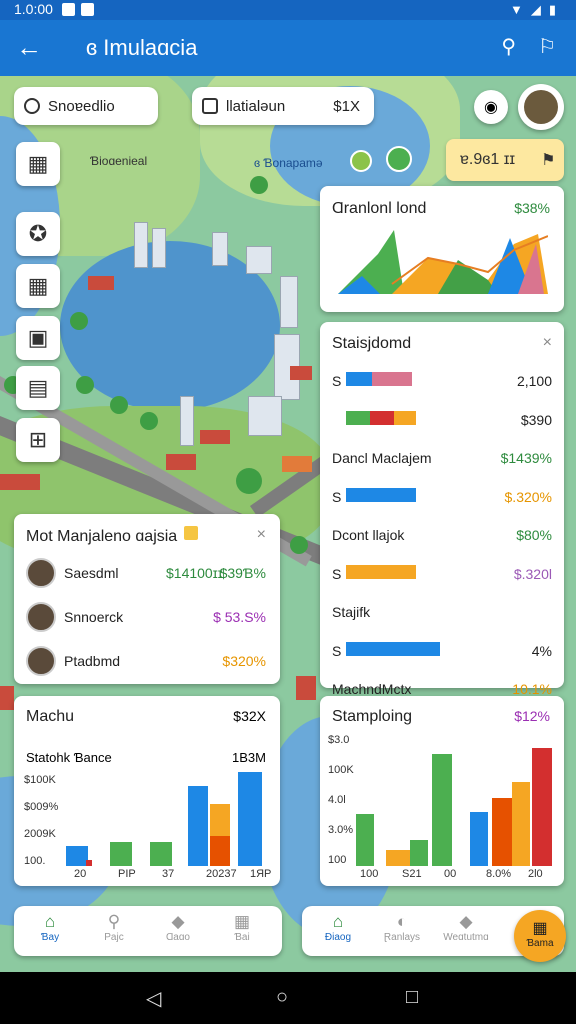 This screenshot has width=576, height=1024. What do you see at coordinates (164, 819) in the screenshot?
I see `machu-bar-chart` at bounding box center [164, 819].